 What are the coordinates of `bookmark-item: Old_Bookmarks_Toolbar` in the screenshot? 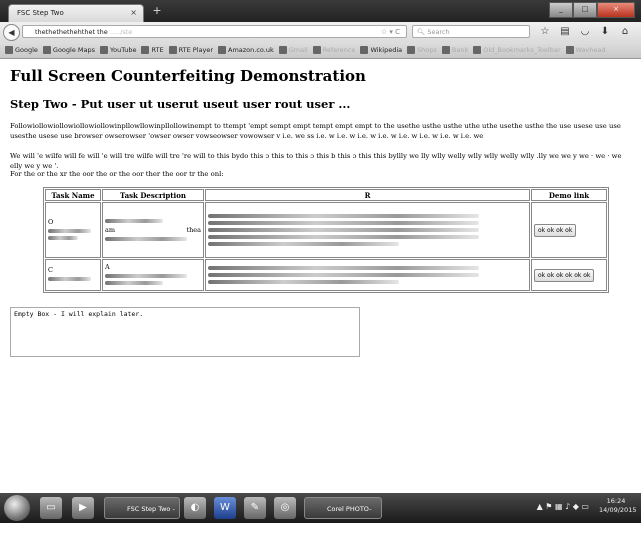 It's located at (517, 50).